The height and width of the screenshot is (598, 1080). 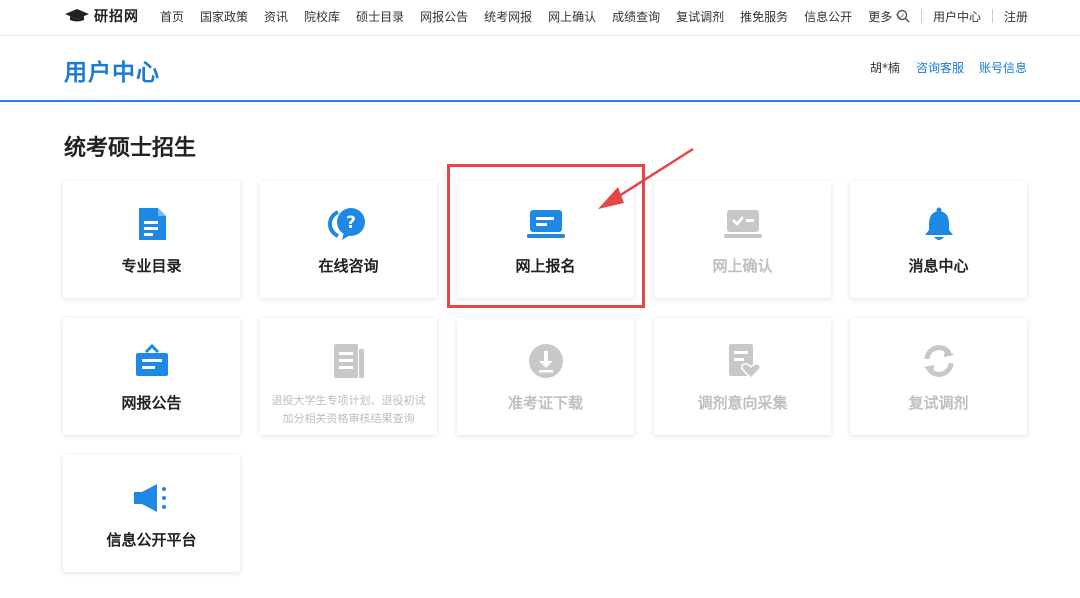 I want to click on nav-exam-registration: 统考网报, so click(x=508, y=16).